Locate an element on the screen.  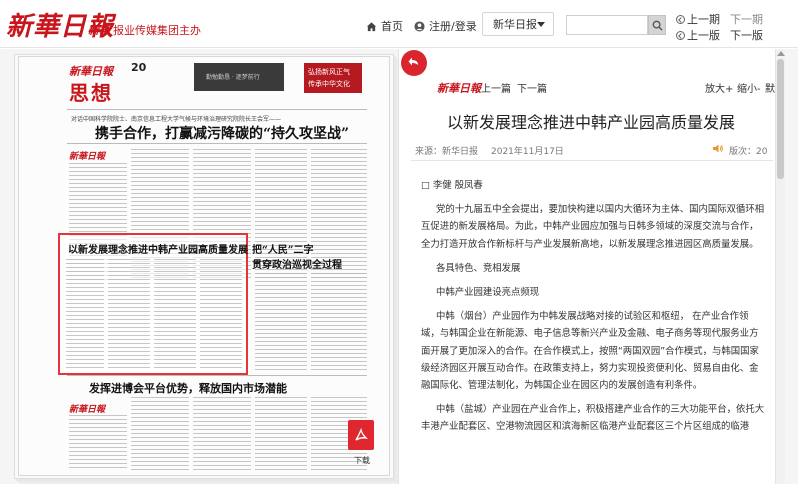
login-label: 注册/登录 is located at coordinates (453, 26).